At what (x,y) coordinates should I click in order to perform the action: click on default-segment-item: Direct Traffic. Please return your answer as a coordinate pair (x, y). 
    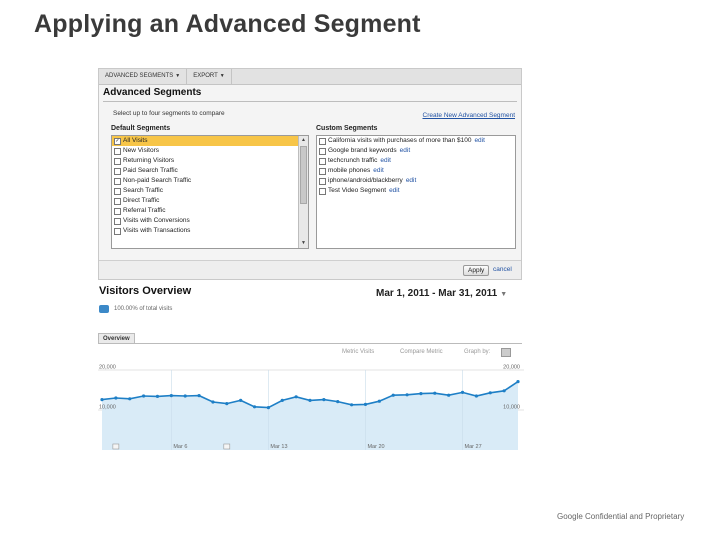
    Looking at the image, I should click on (210, 201).